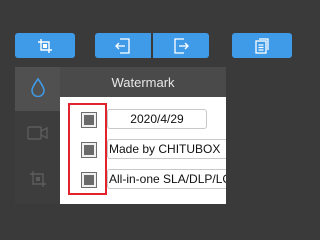 Image resolution: width=320 pixels, height=240 pixels. I want to click on printer-type-field: All-in-one SLA/DLP/LCD, so click(166, 179).